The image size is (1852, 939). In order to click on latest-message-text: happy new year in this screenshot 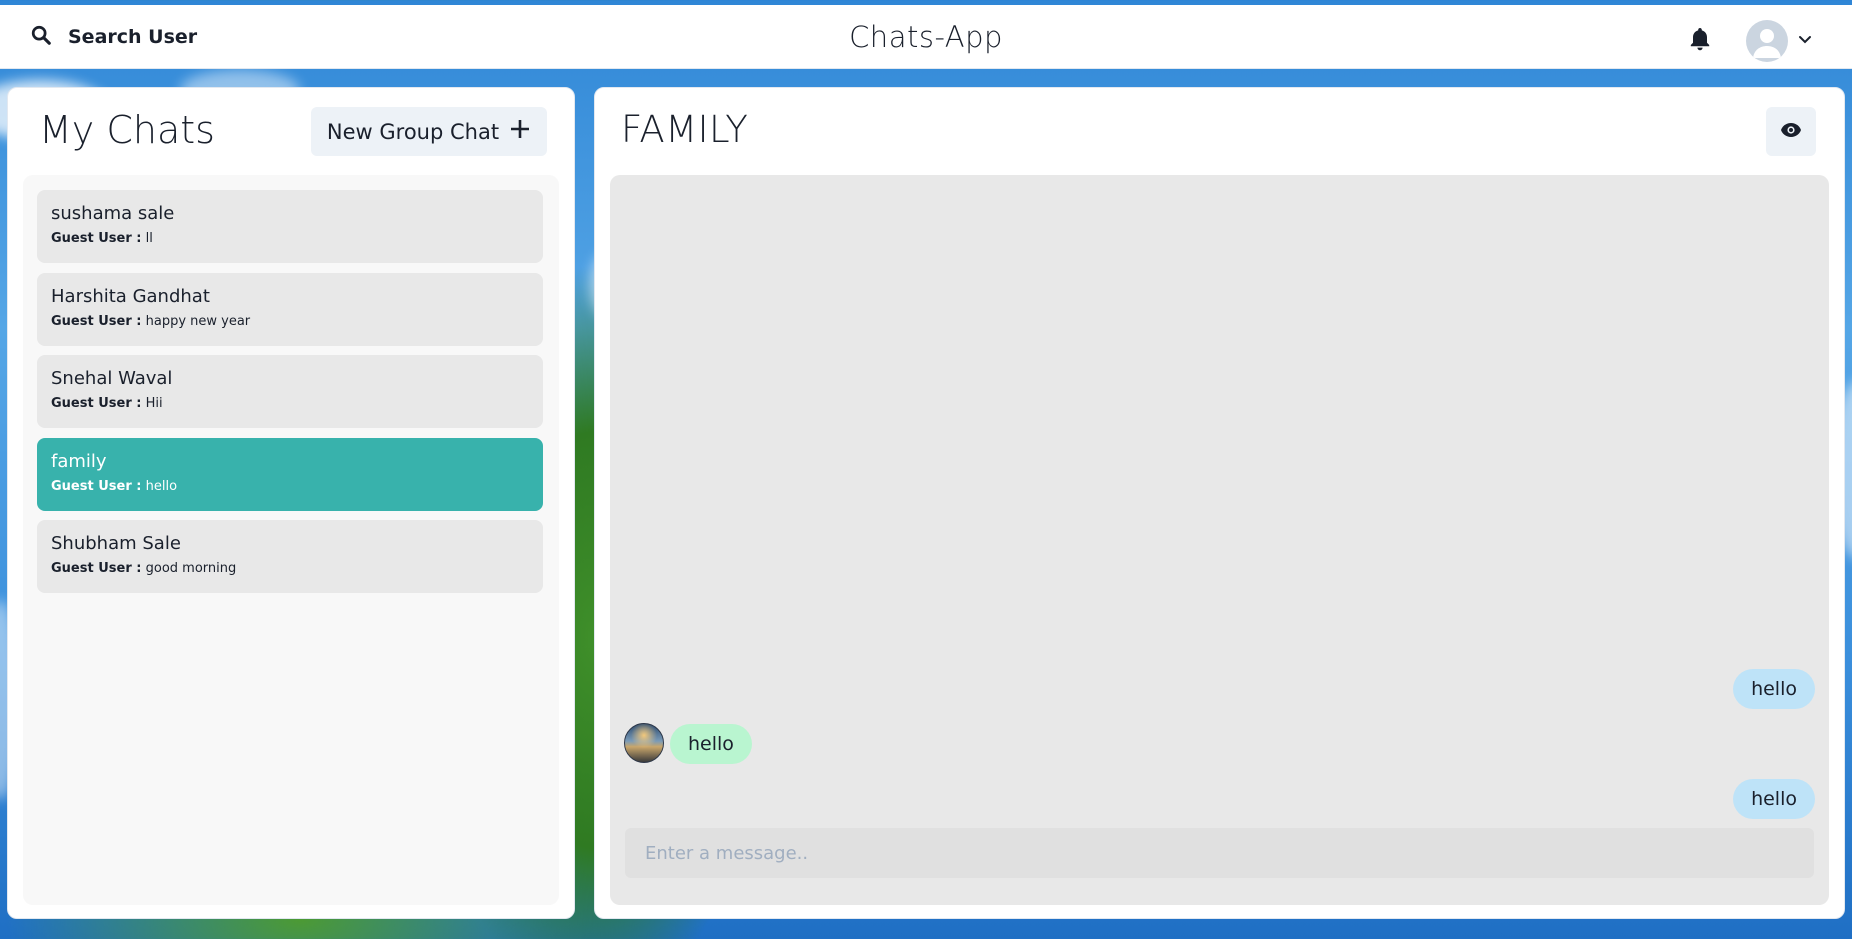, I will do `click(198, 321)`.